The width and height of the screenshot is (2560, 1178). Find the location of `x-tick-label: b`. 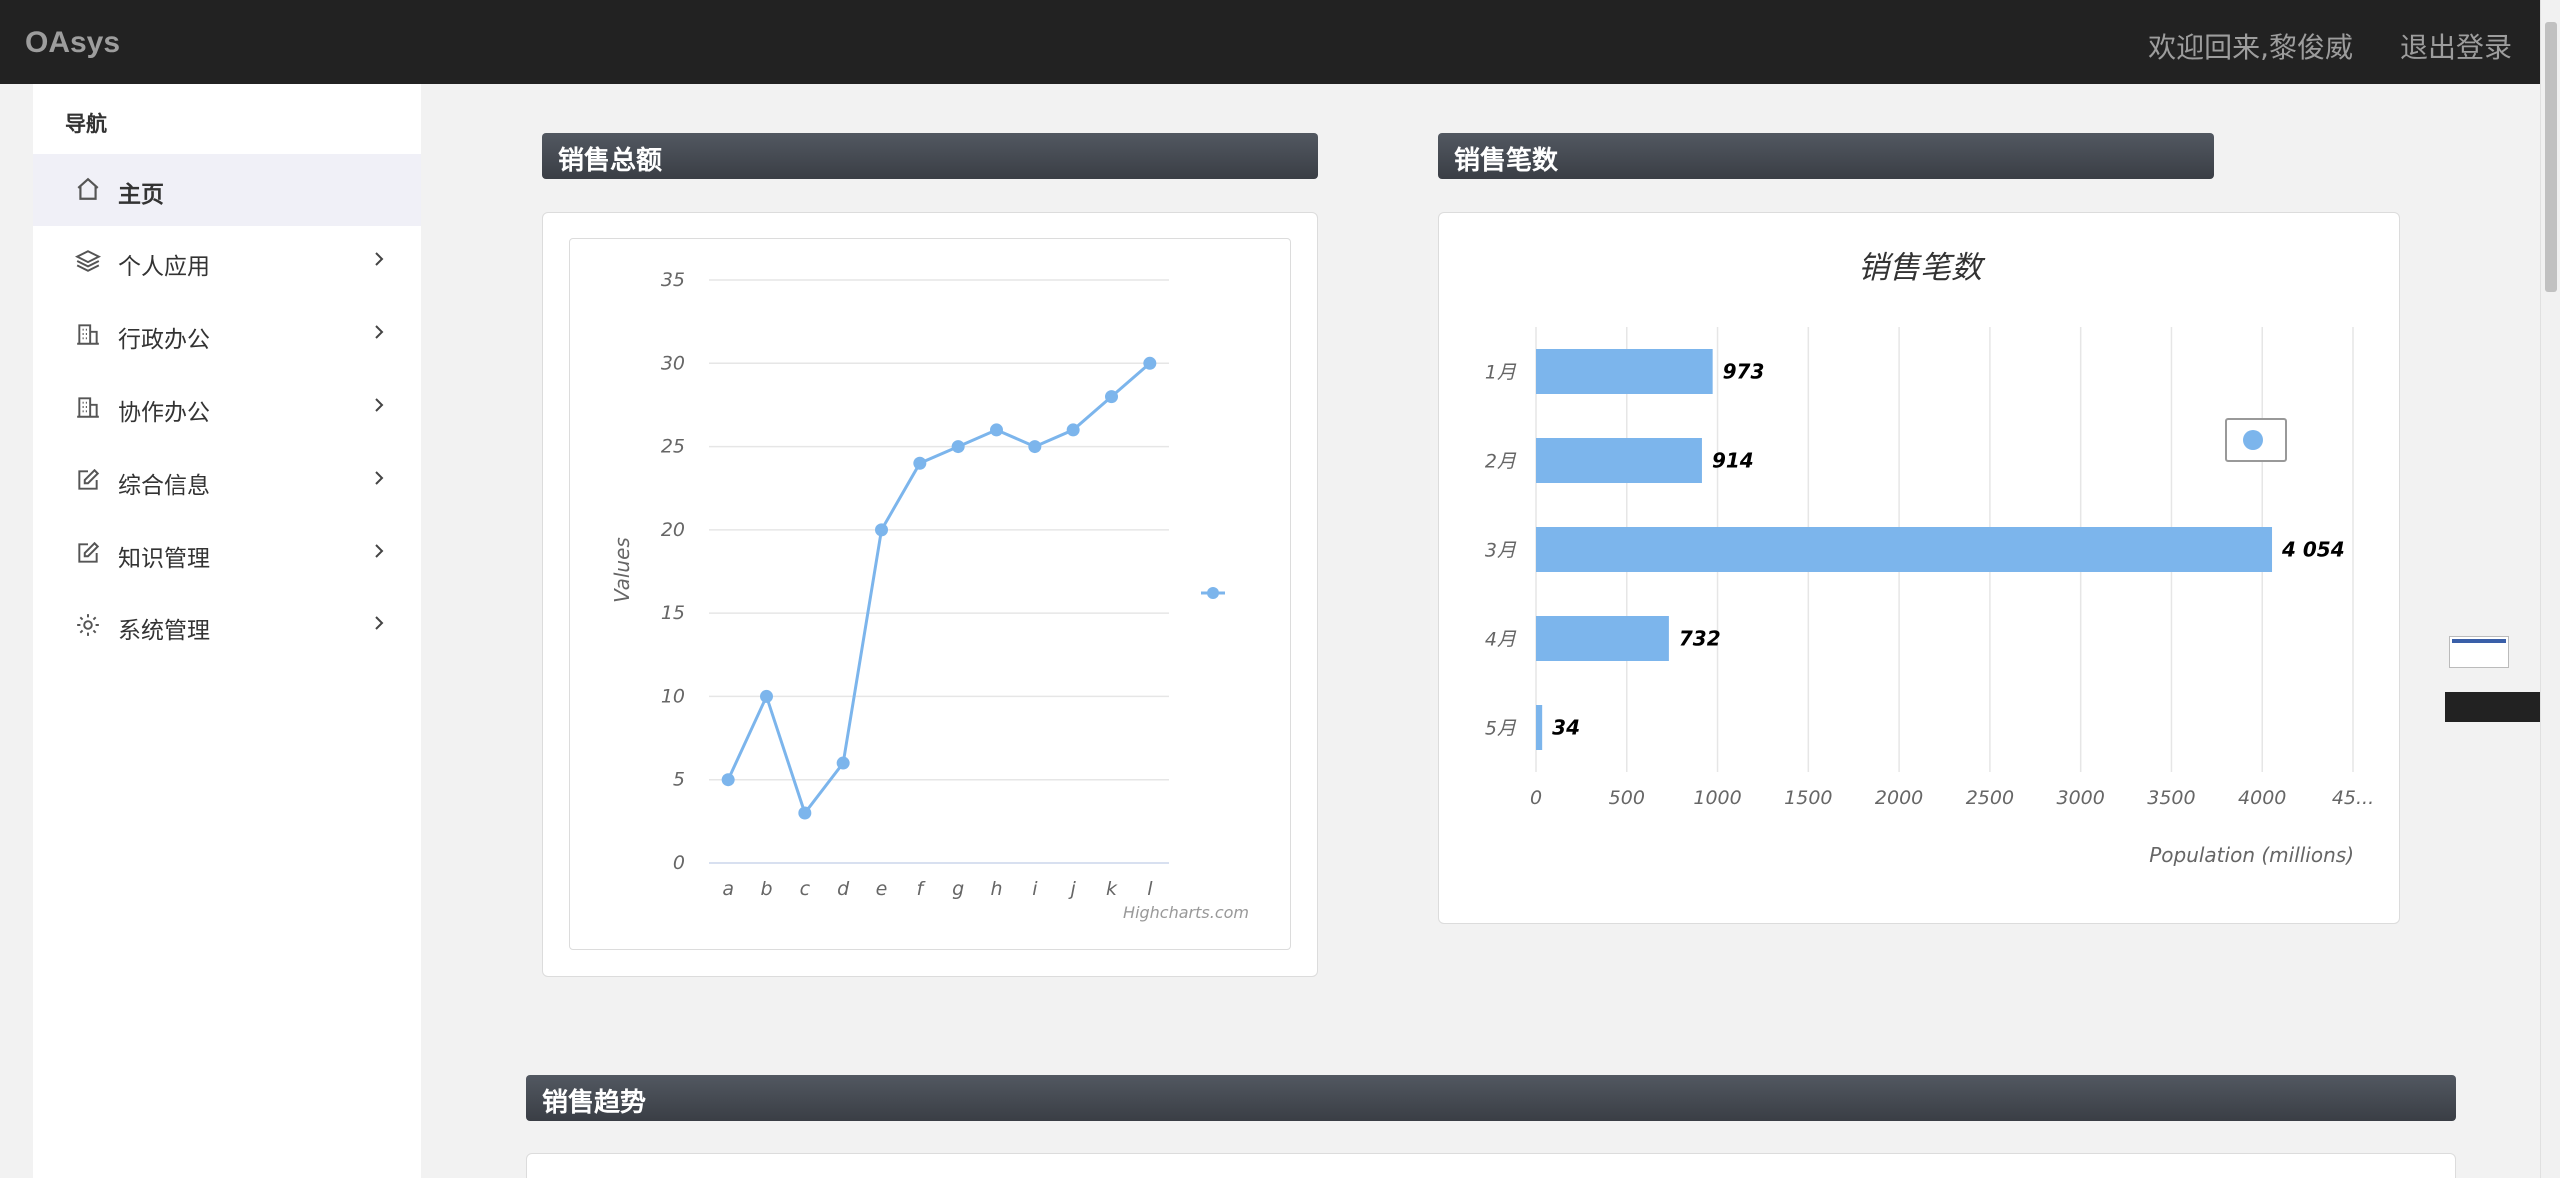

x-tick-label: b is located at coordinates (766, 889).